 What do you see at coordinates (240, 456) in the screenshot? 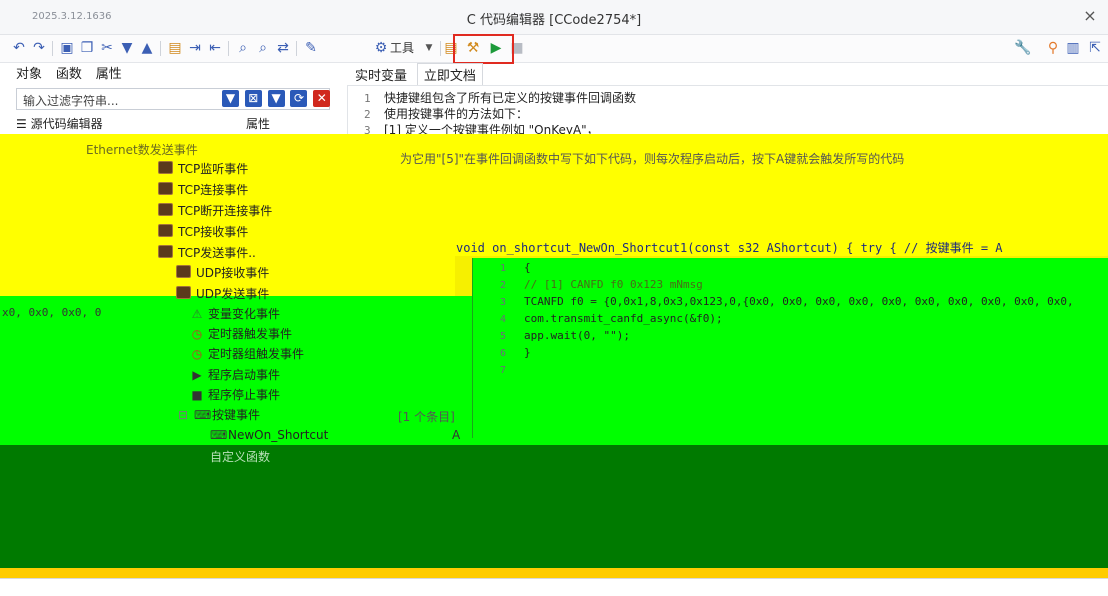
I see `tree-item-custom-functions: 自定义函数` at bounding box center [240, 456].